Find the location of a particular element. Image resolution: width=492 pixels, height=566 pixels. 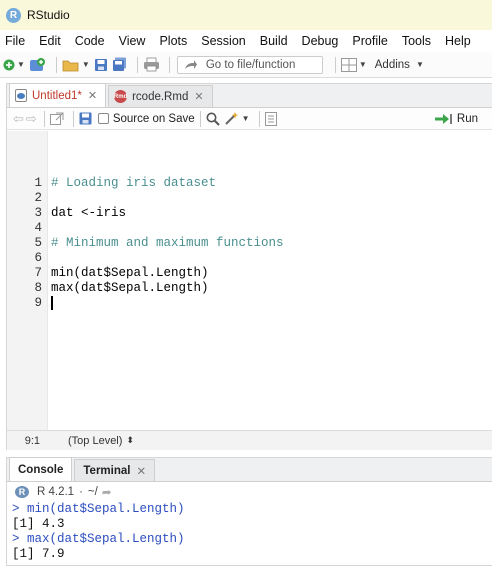

menu-file: File is located at coordinates (12, 41).